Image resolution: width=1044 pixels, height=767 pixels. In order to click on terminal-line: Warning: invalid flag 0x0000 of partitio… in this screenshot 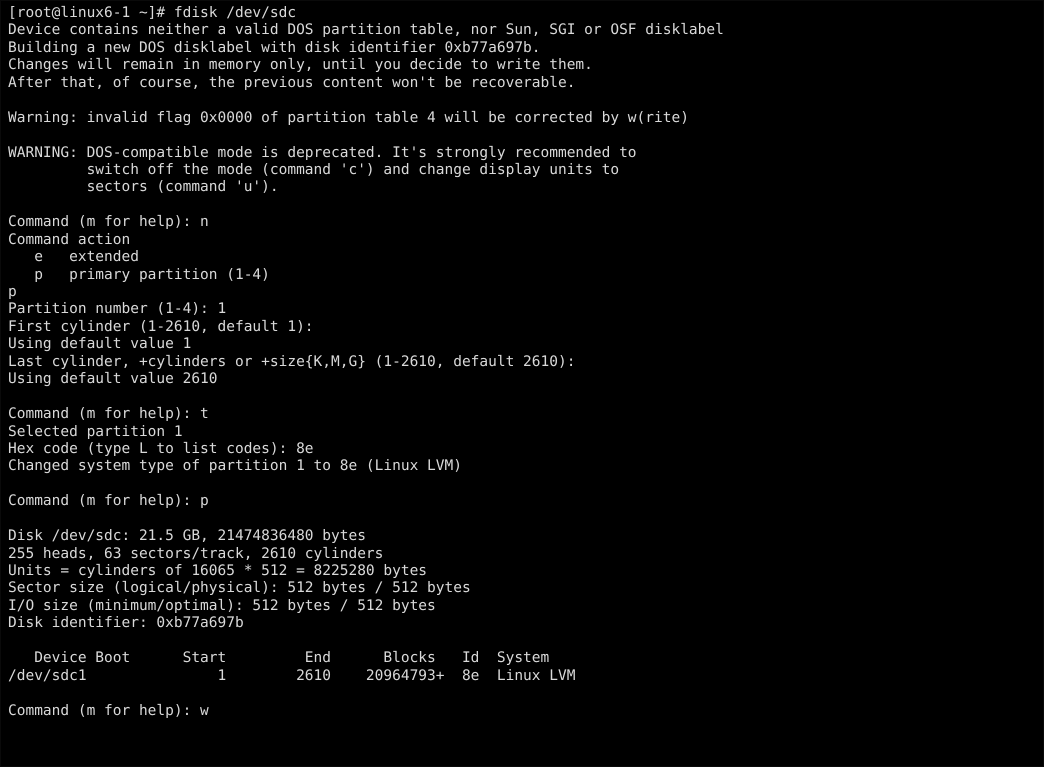, I will do `click(348, 117)`.